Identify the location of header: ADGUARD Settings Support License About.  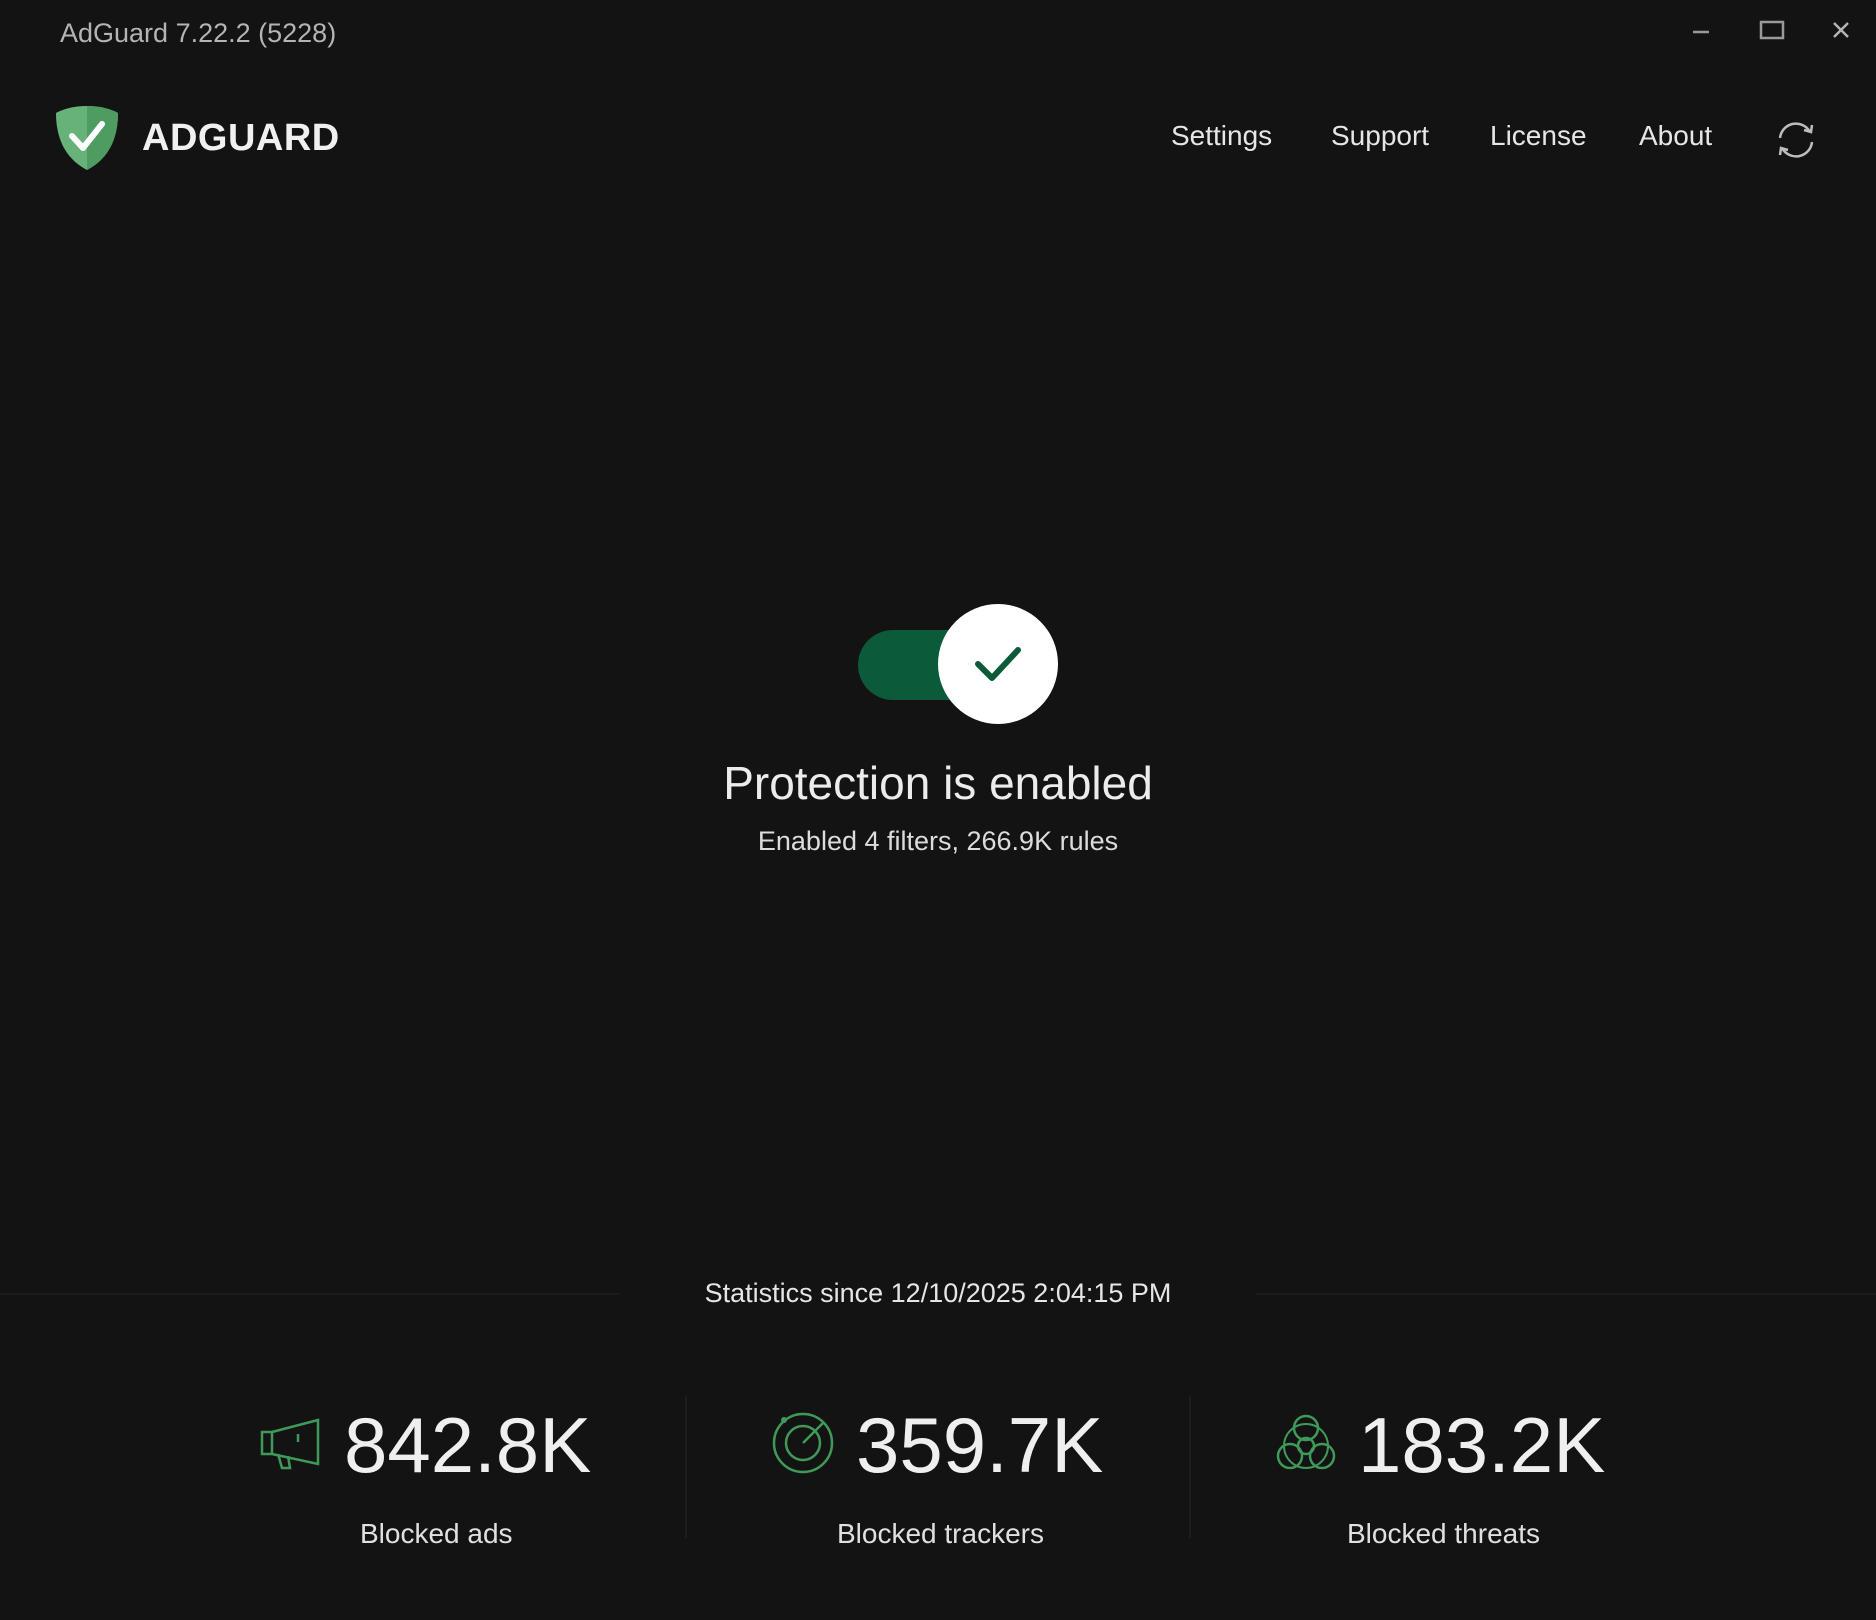
(938, 140).